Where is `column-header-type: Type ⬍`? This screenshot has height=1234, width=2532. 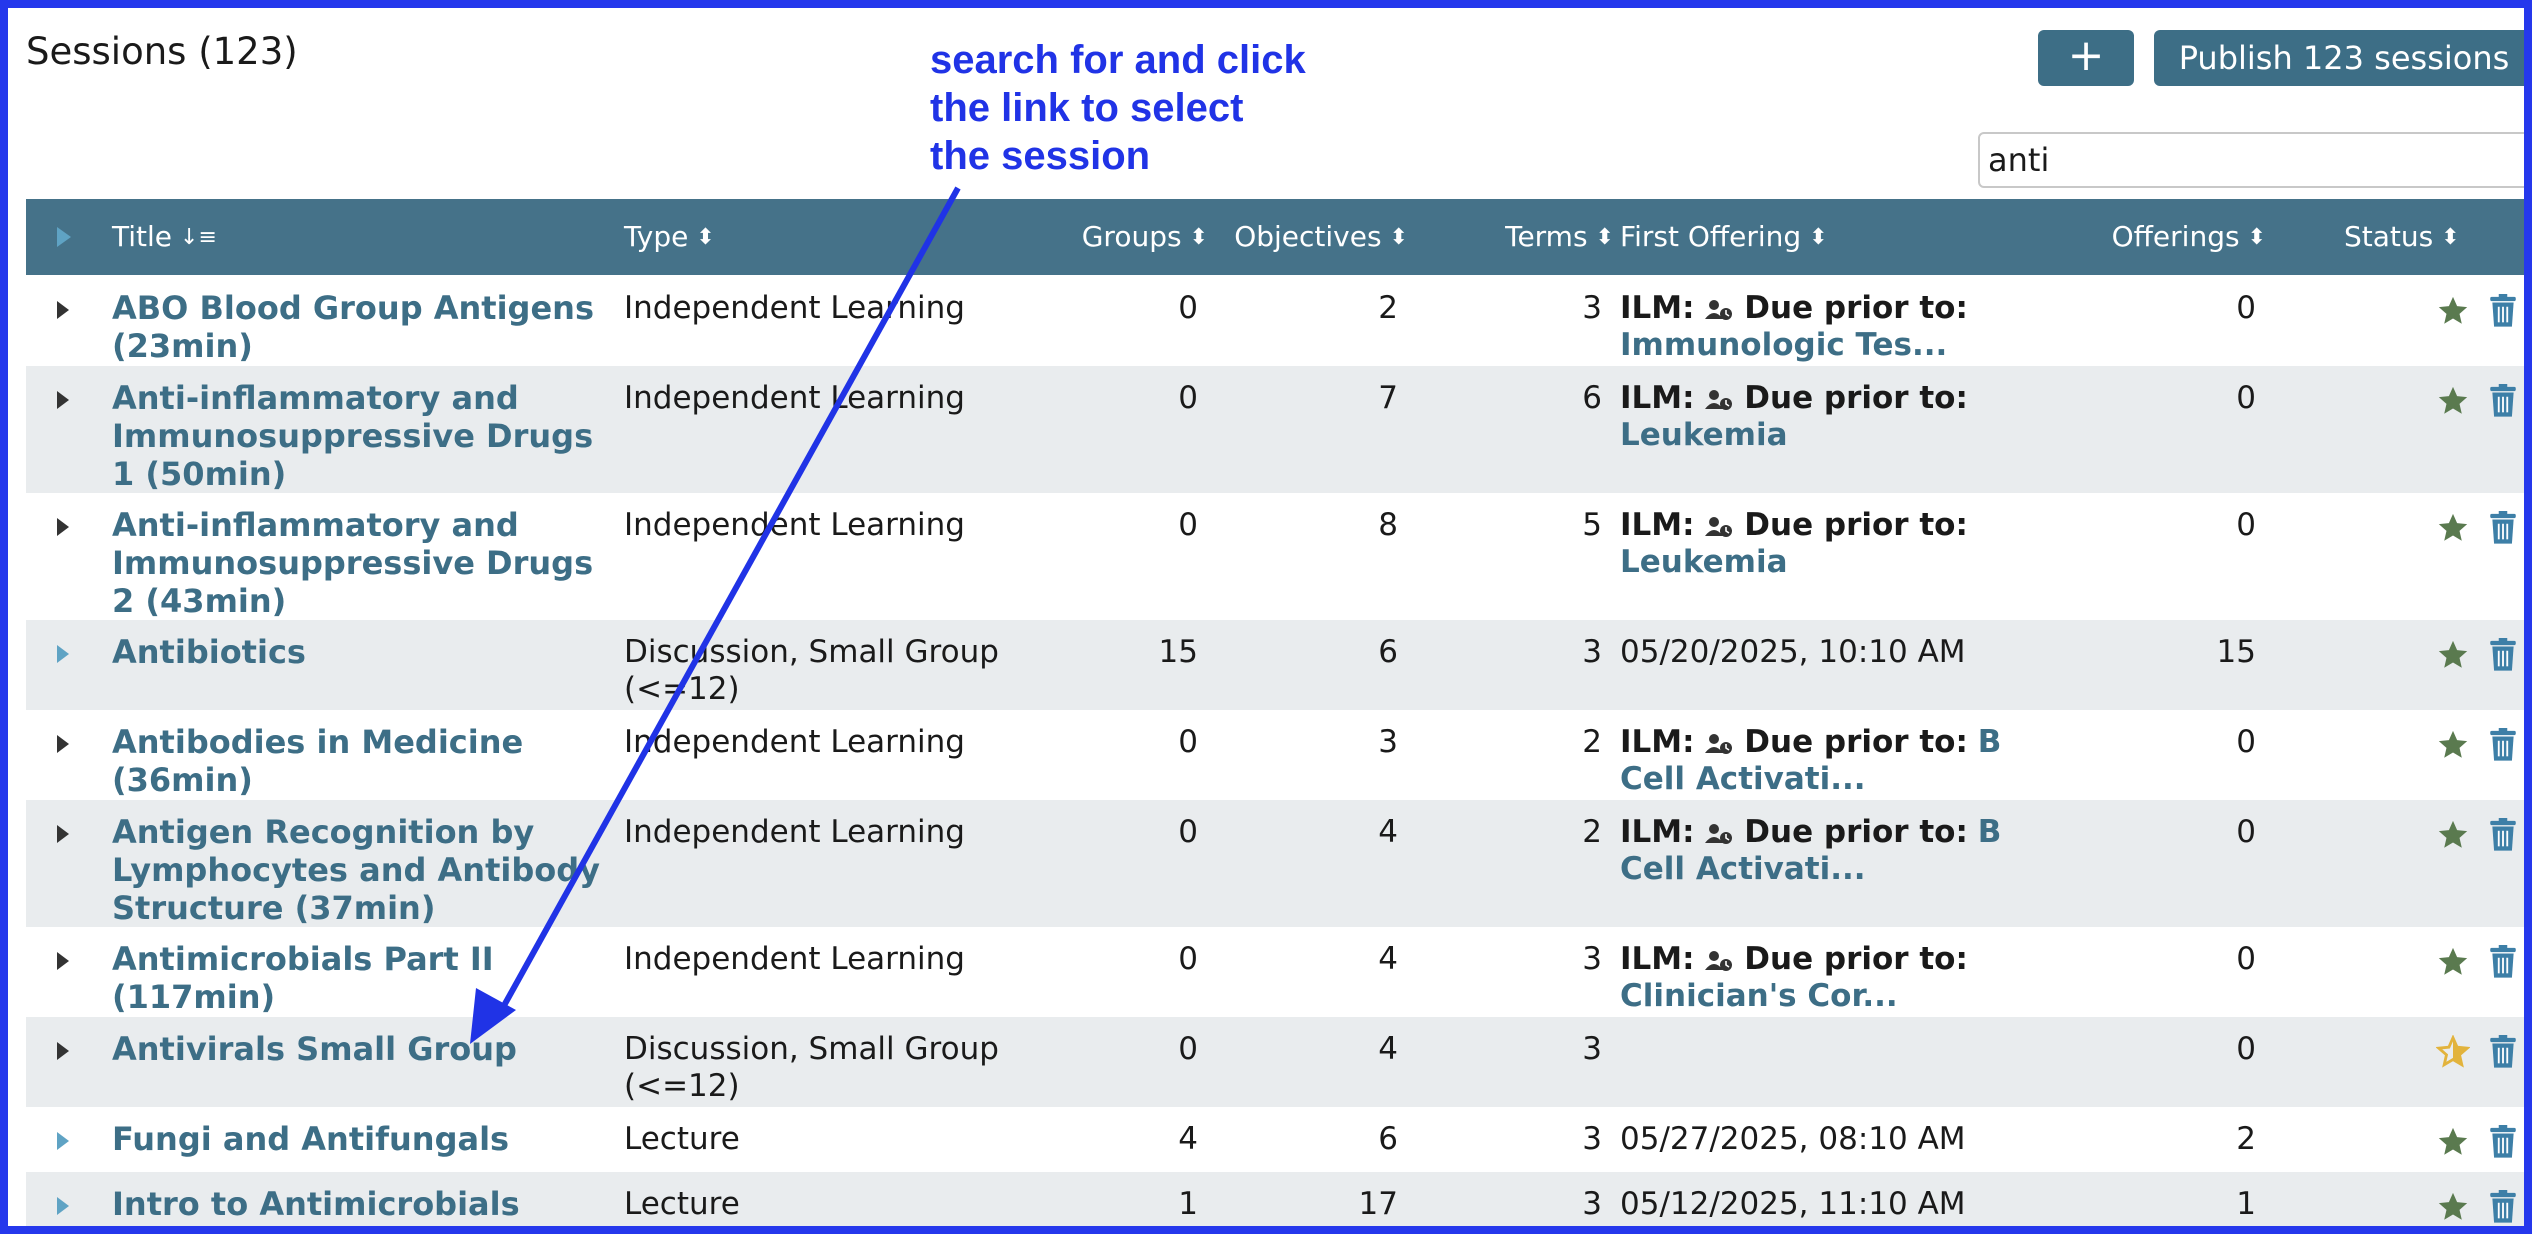
column-header-type: Type ⬍ is located at coordinates (669, 237).